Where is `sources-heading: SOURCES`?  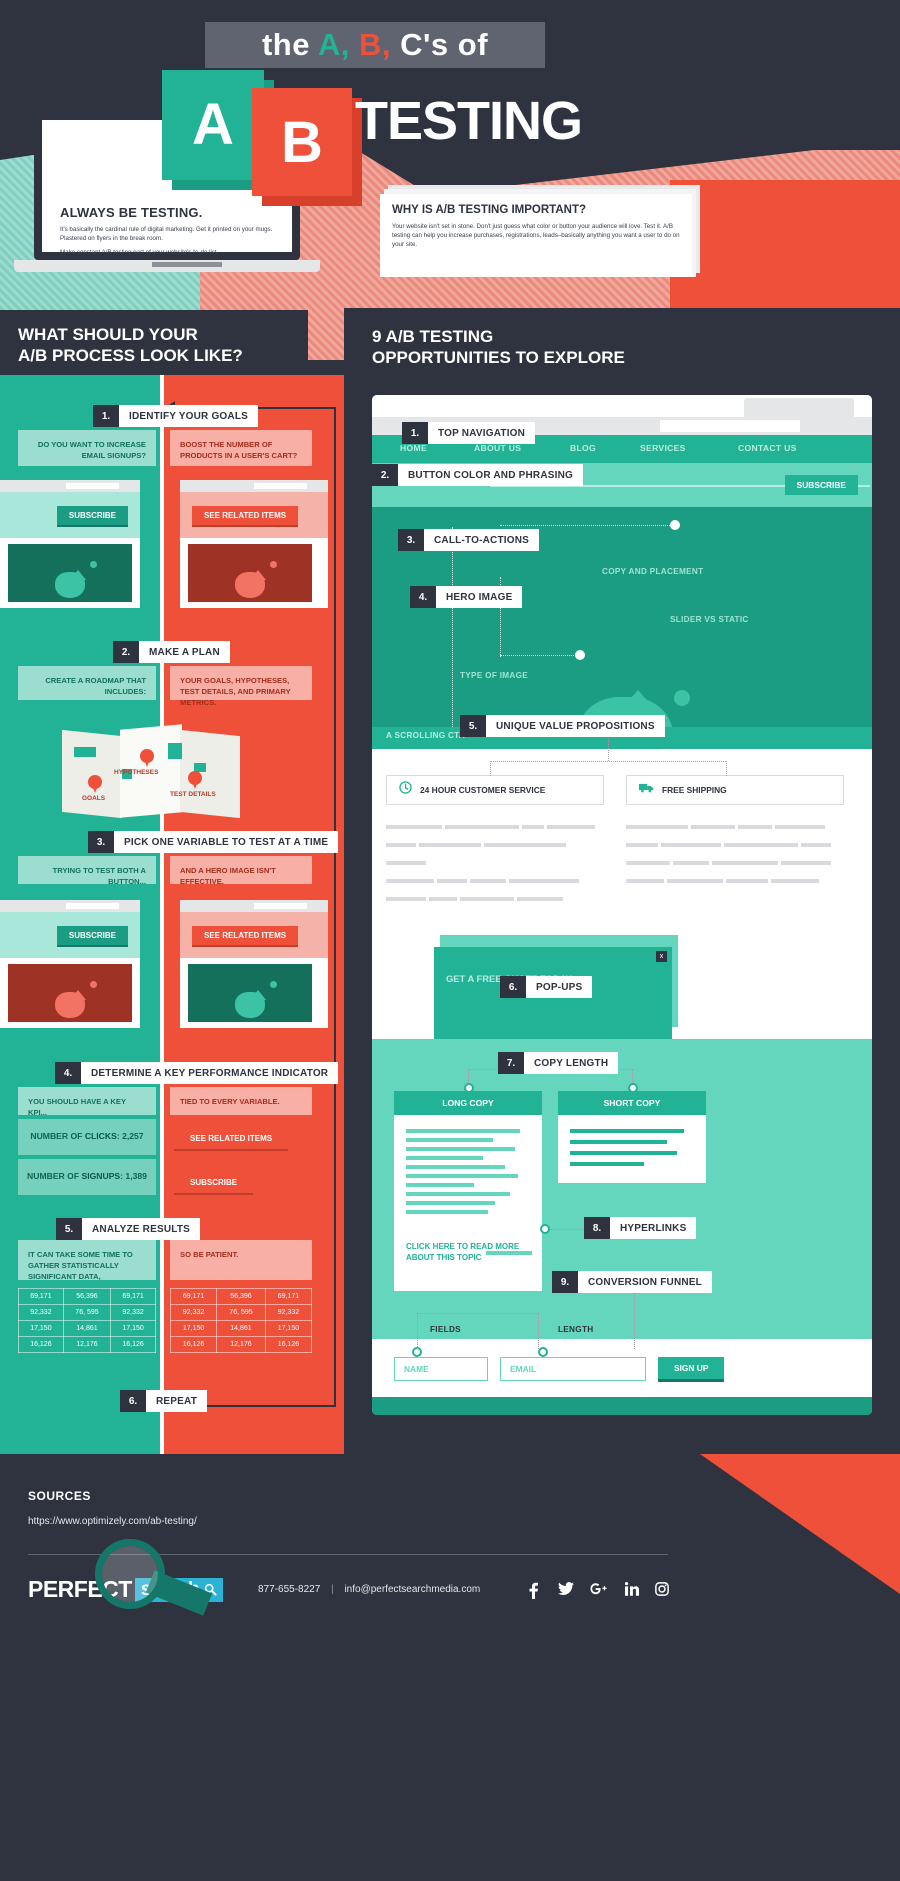
sources-heading: SOURCES is located at coordinates (59, 1496).